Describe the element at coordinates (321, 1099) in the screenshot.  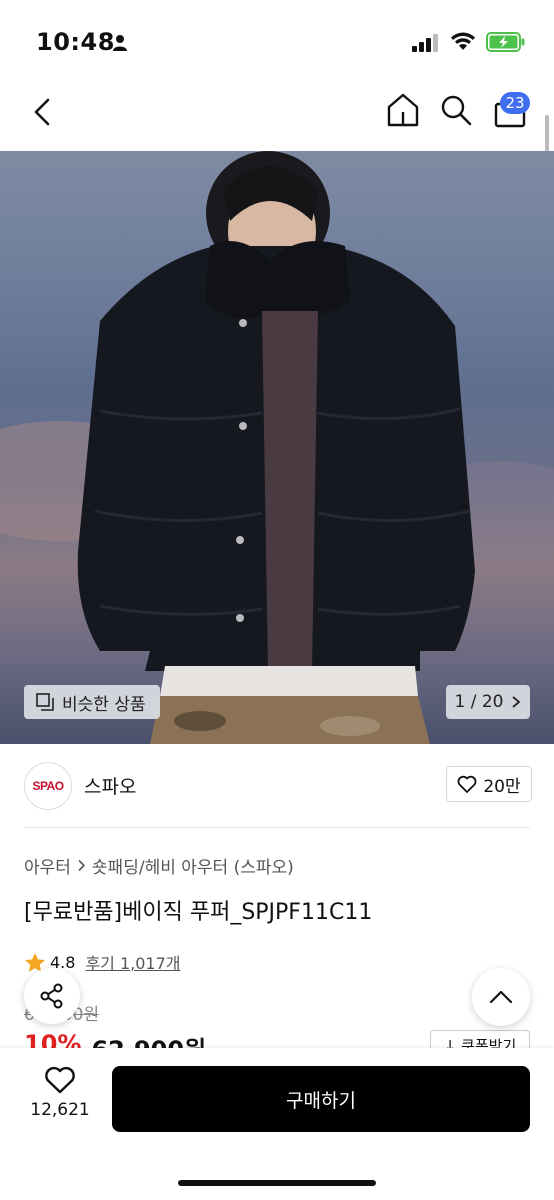
I see `buy-button: 구매하기` at that location.